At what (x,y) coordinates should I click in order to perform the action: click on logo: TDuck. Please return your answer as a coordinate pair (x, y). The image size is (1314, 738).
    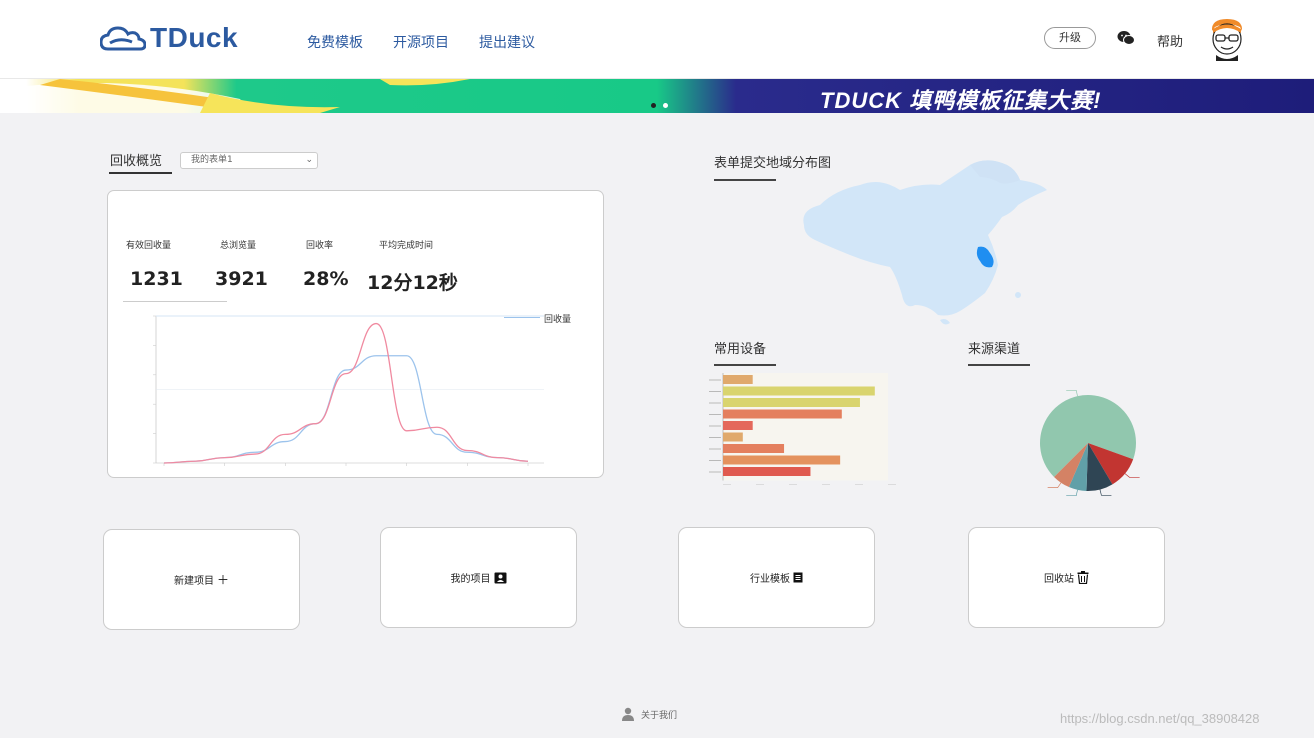
    Looking at the image, I should click on (169, 38).